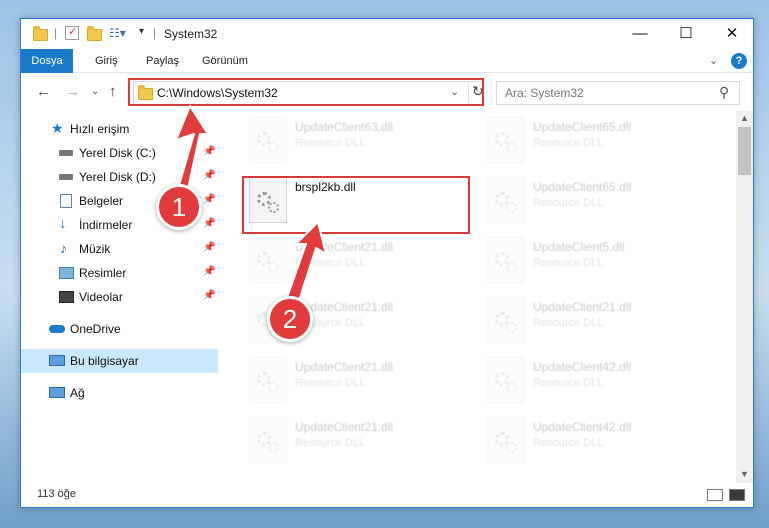  What do you see at coordinates (57, 360) in the screenshot?
I see `computer-icon` at bounding box center [57, 360].